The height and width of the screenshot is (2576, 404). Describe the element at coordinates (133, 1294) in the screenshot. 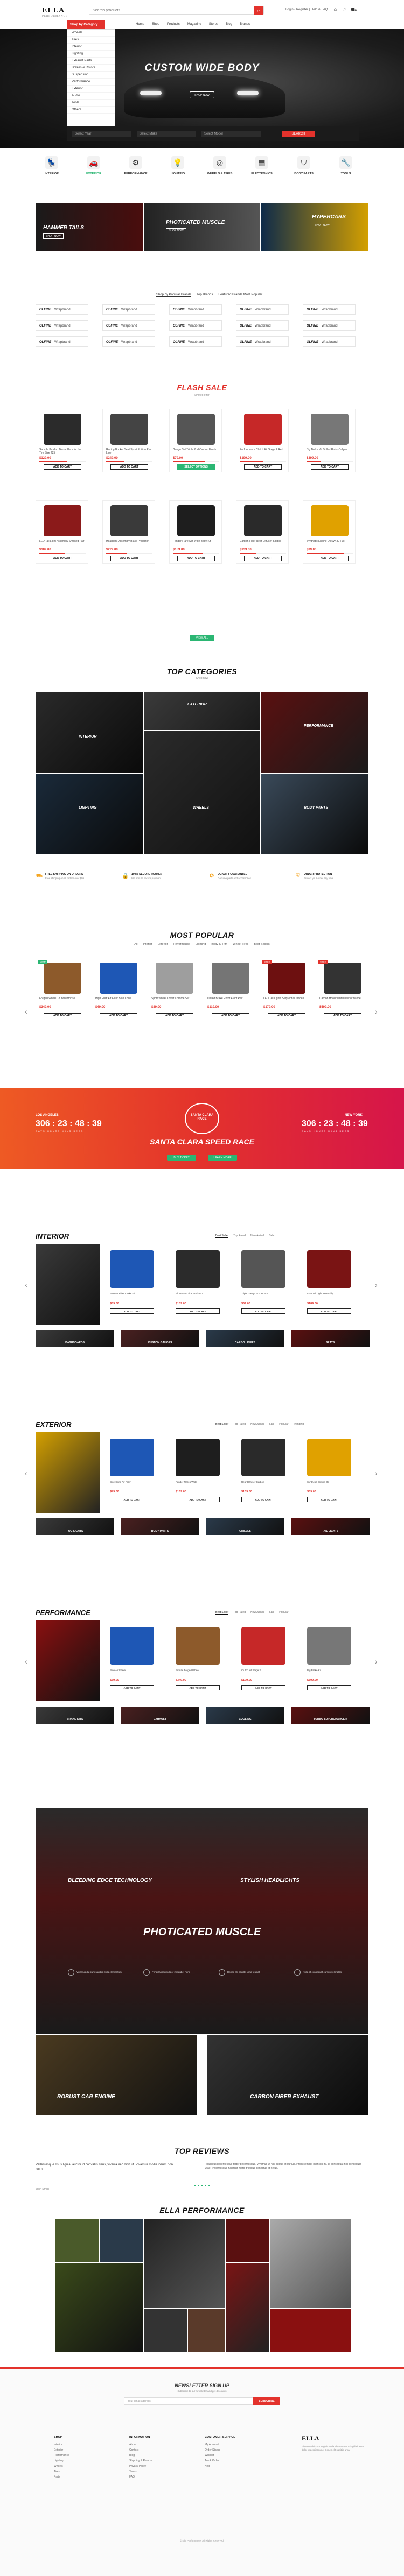

I see `product-name: Blue Air Filter Intake Kit` at that location.